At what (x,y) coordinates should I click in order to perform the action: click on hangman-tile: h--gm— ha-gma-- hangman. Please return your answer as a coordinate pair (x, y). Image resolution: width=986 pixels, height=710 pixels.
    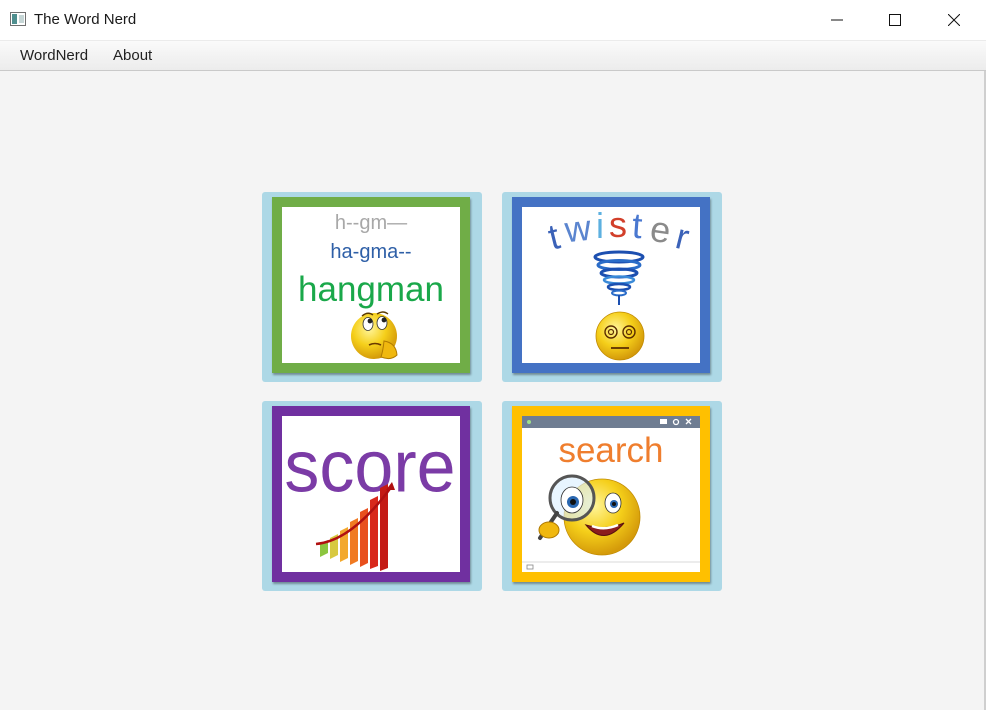
    Looking at the image, I should click on (372, 287).